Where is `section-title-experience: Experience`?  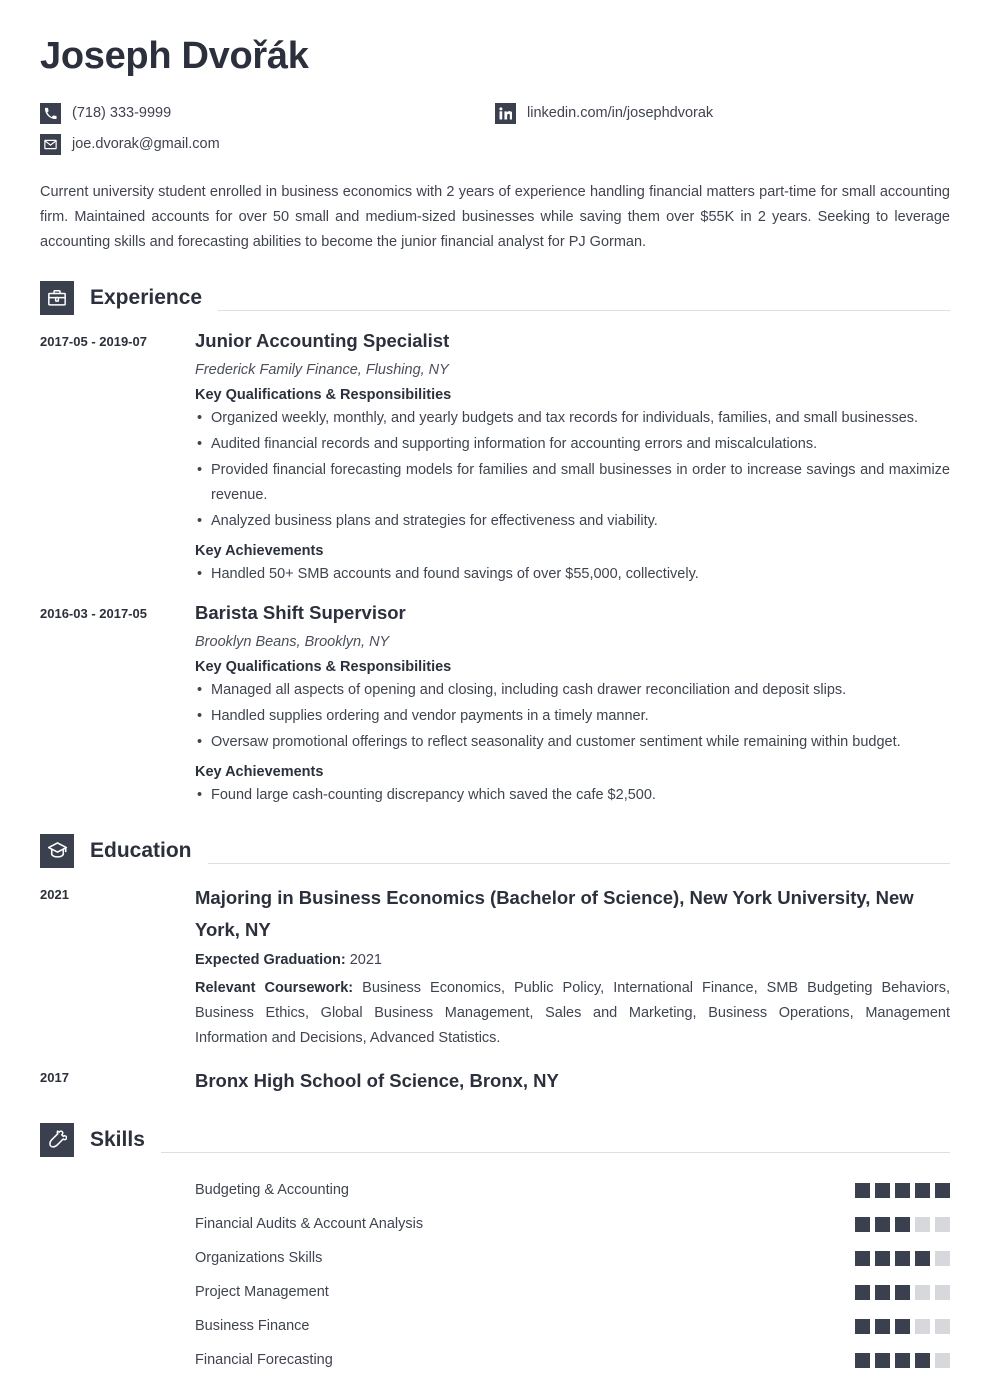
section-title-experience: Experience is located at coordinates (146, 297).